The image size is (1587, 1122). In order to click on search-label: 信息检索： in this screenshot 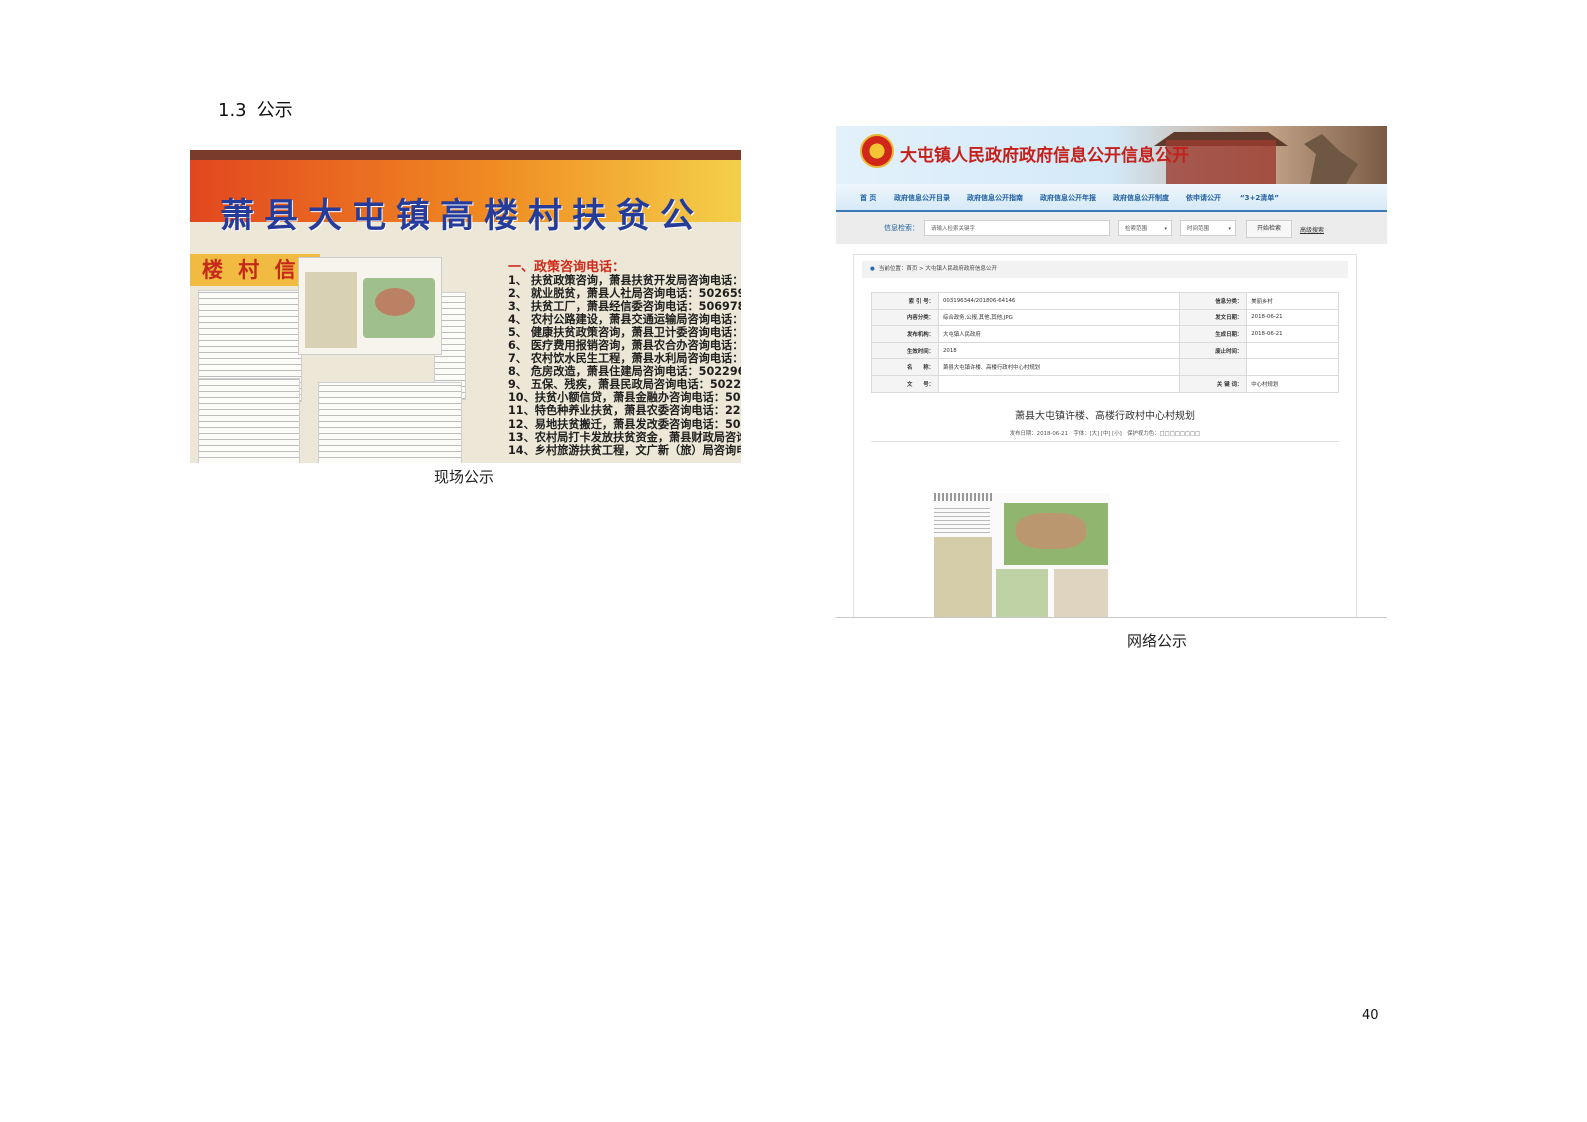, I will do `click(901, 228)`.